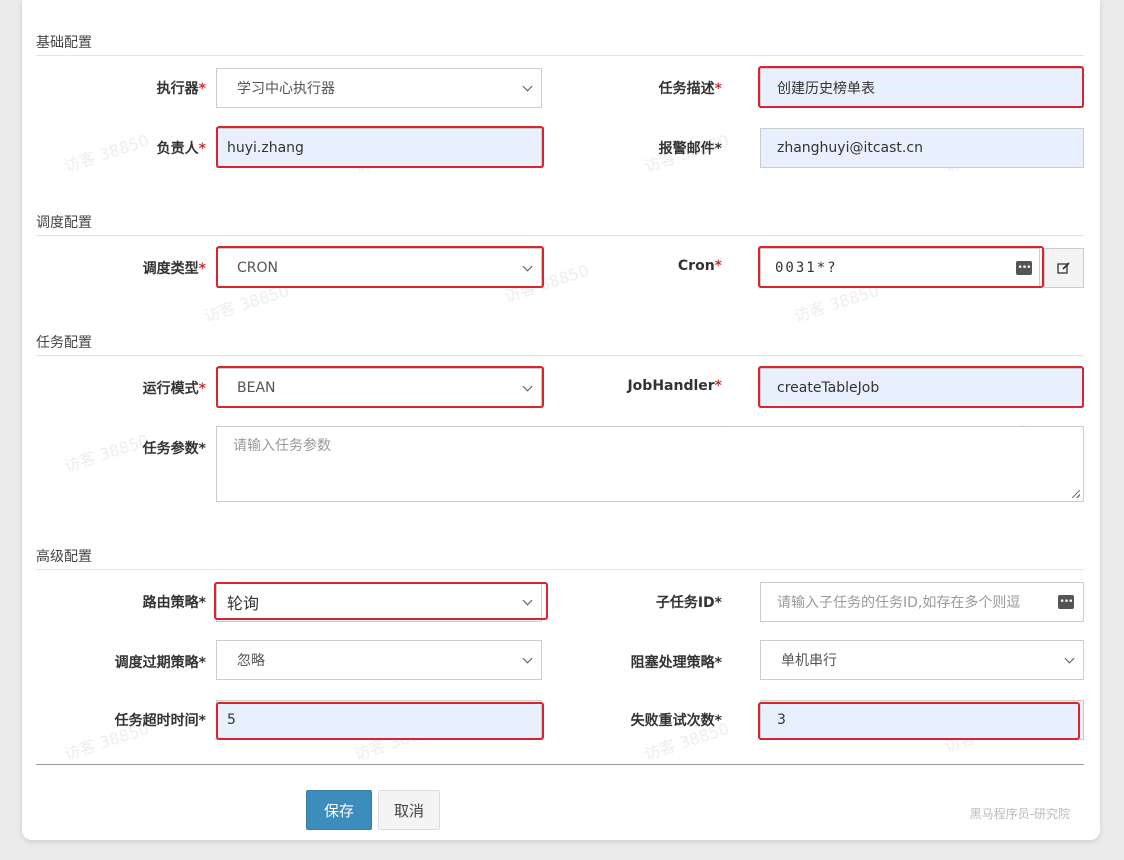 The width and height of the screenshot is (1124, 860). Describe the element at coordinates (690, 149) in the screenshot. I see `email-label: 报警邮件*` at that location.